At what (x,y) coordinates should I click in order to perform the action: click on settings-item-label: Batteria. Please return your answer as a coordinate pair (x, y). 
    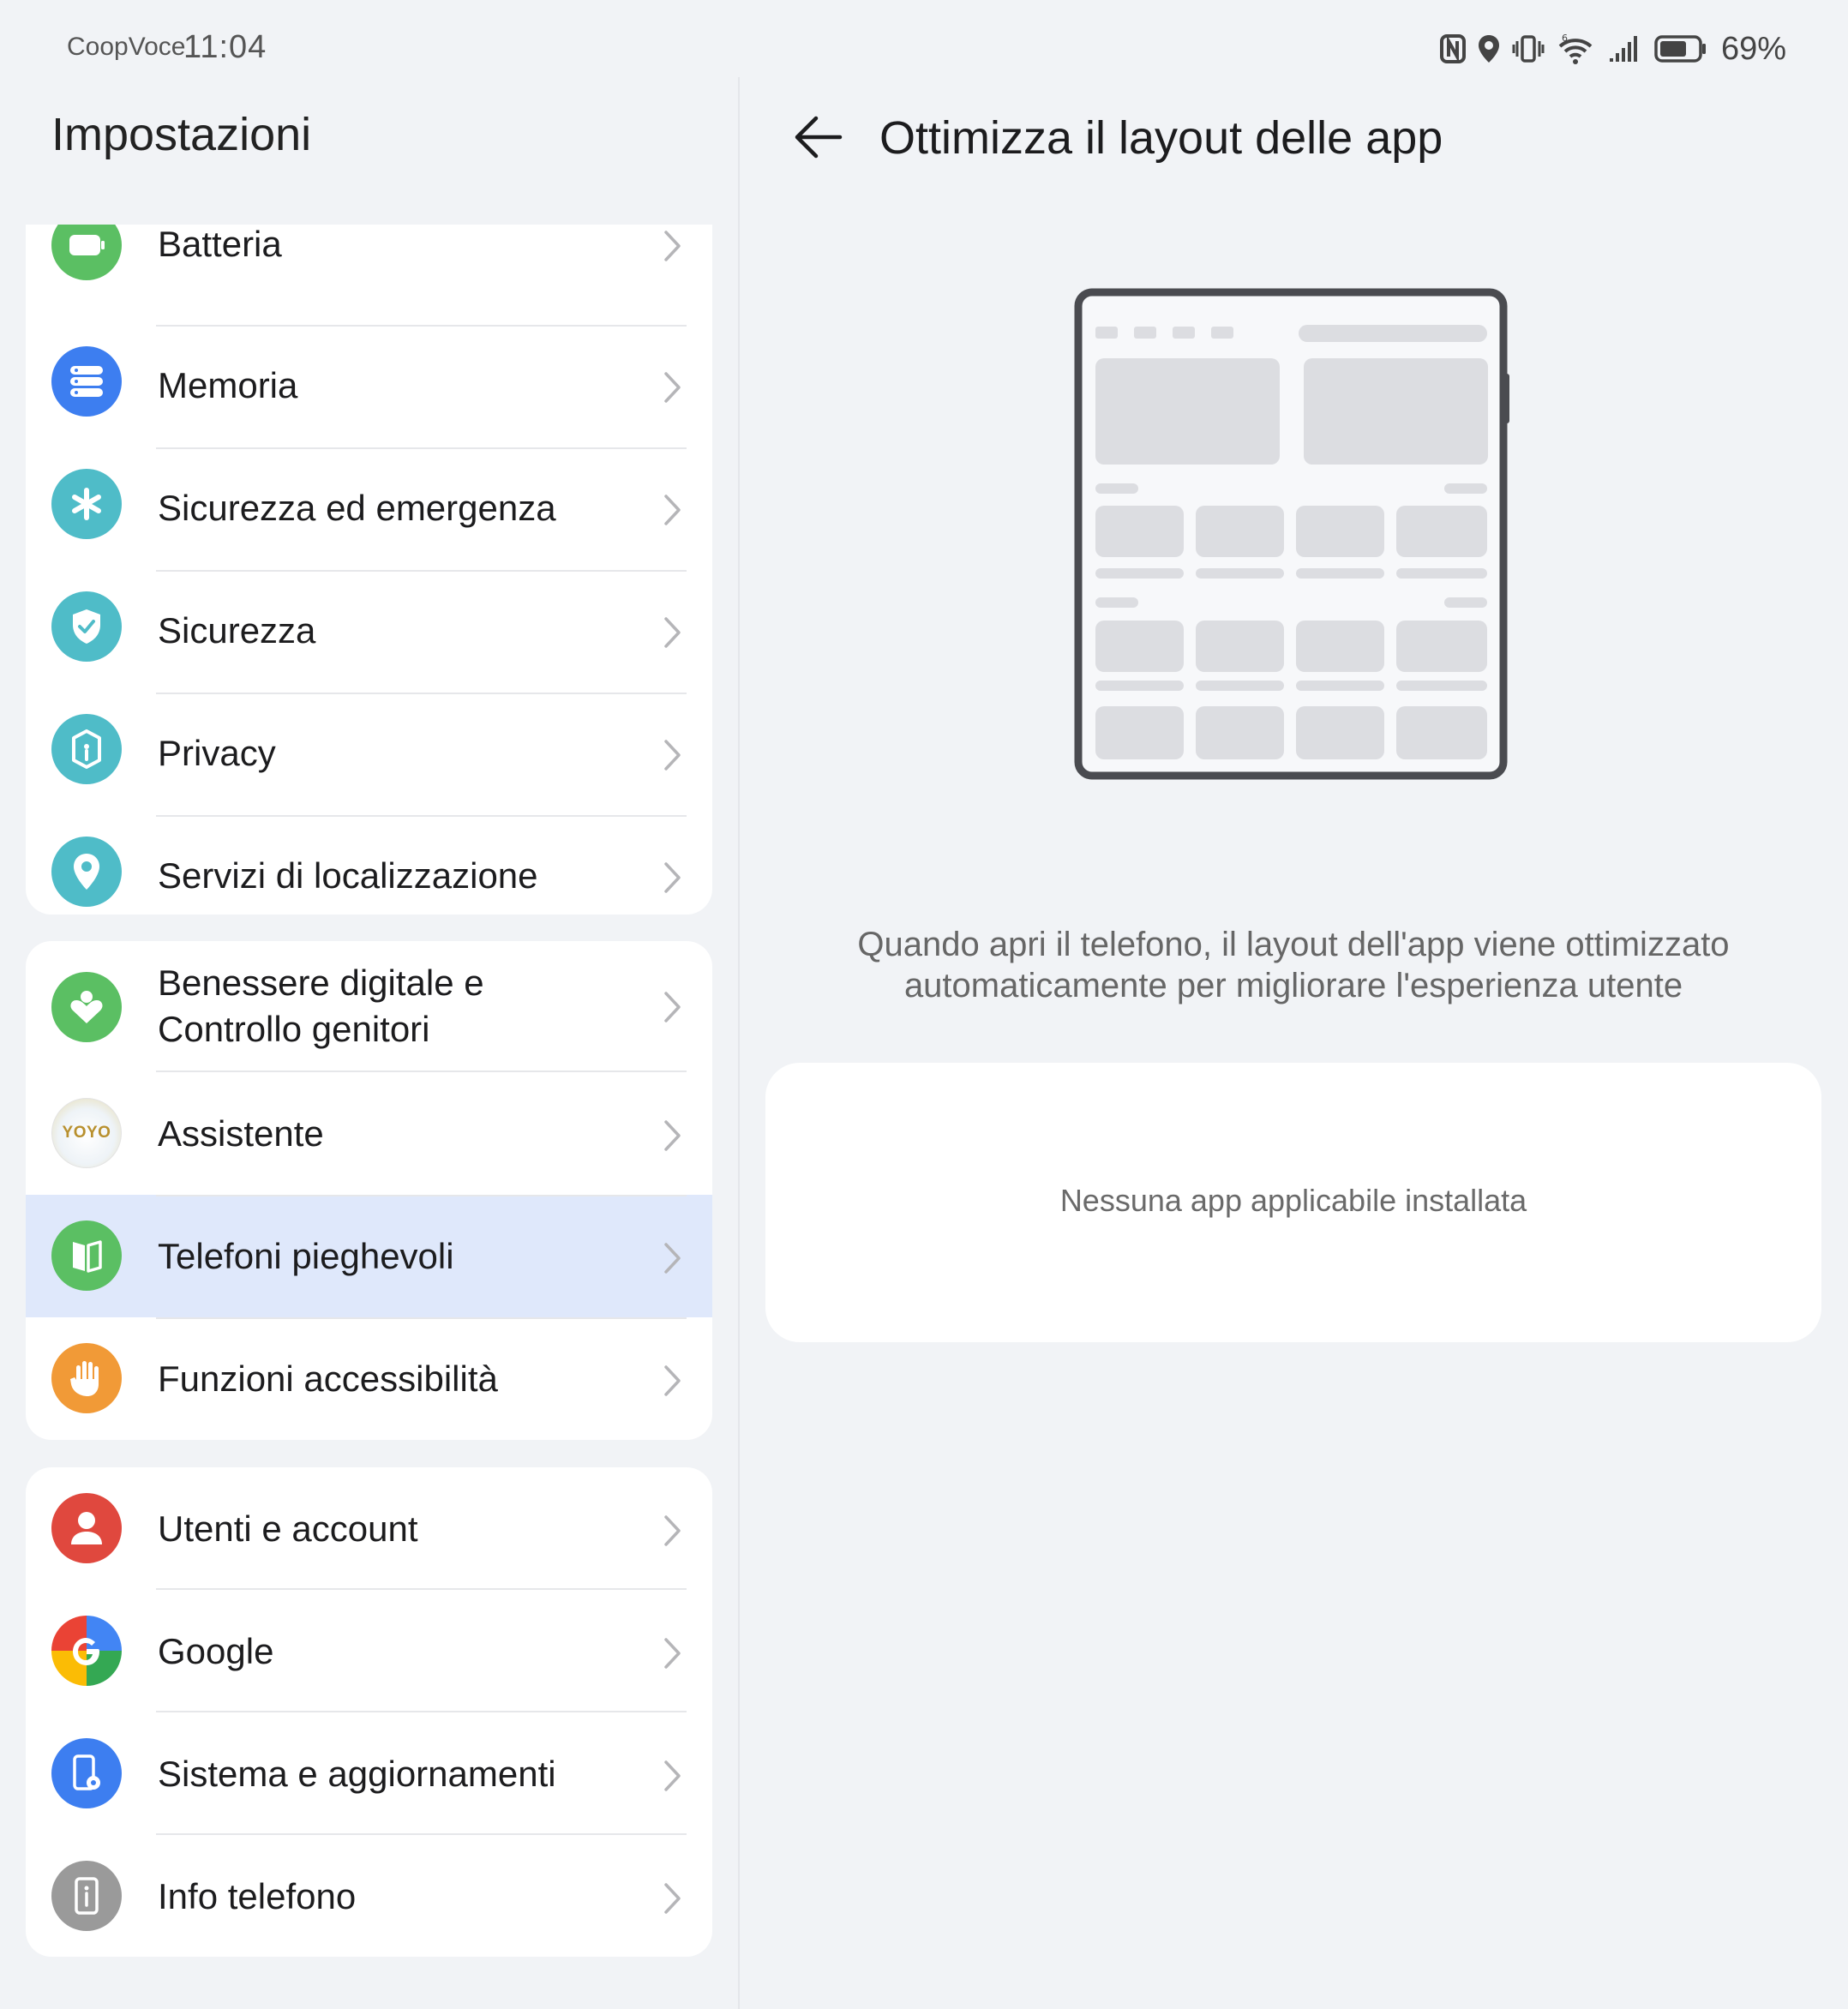
    Looking at the image, I should click on (220, 244).